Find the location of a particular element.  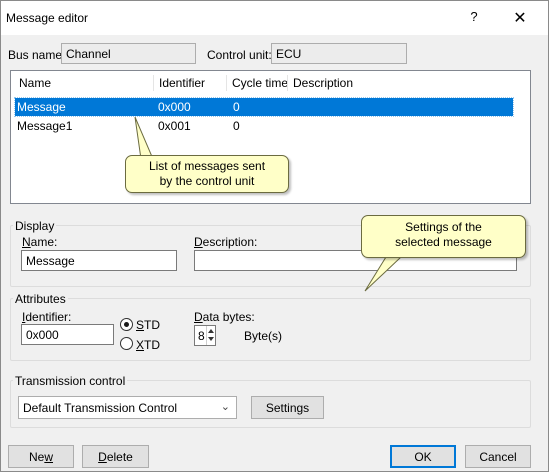

list-callout-line2: by the control unit is located at coordinates (207, 181).